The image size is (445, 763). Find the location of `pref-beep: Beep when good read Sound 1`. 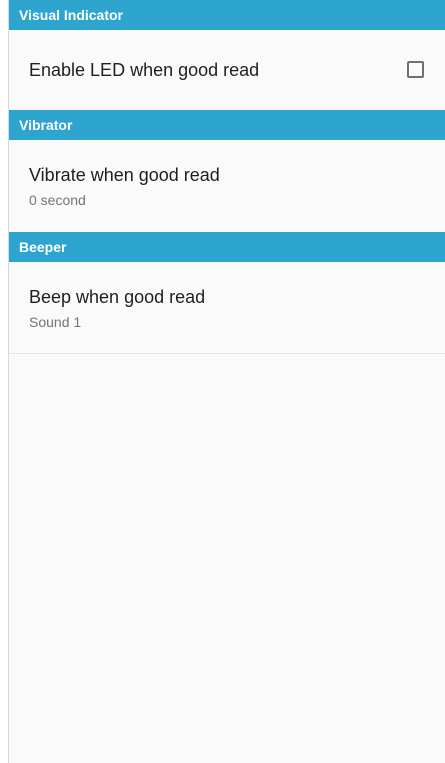

pref-beep: Beep when good read Sound 1 is located at coordinates (227, 308).